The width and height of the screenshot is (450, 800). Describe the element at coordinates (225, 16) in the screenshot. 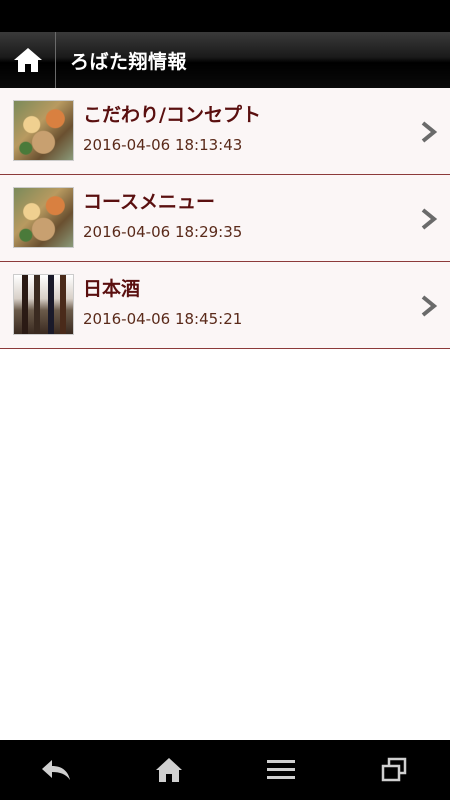

I see `status-bar` at that location.